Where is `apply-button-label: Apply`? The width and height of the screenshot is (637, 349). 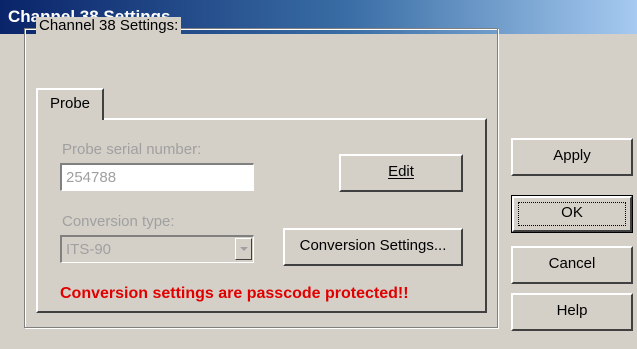
apply-button-label: Apply is located at coordinates (572, 155).